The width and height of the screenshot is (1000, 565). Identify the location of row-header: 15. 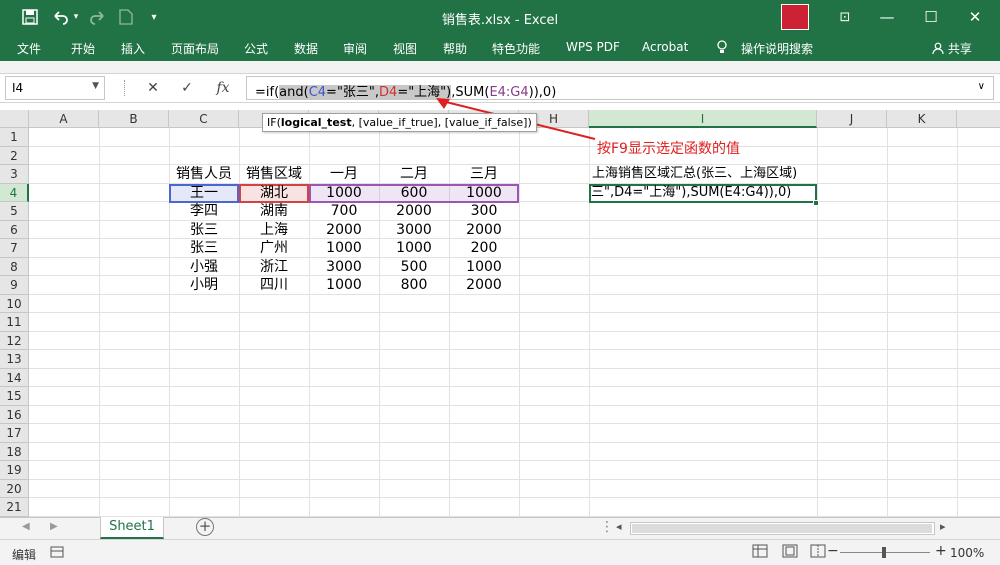
(14, 396).